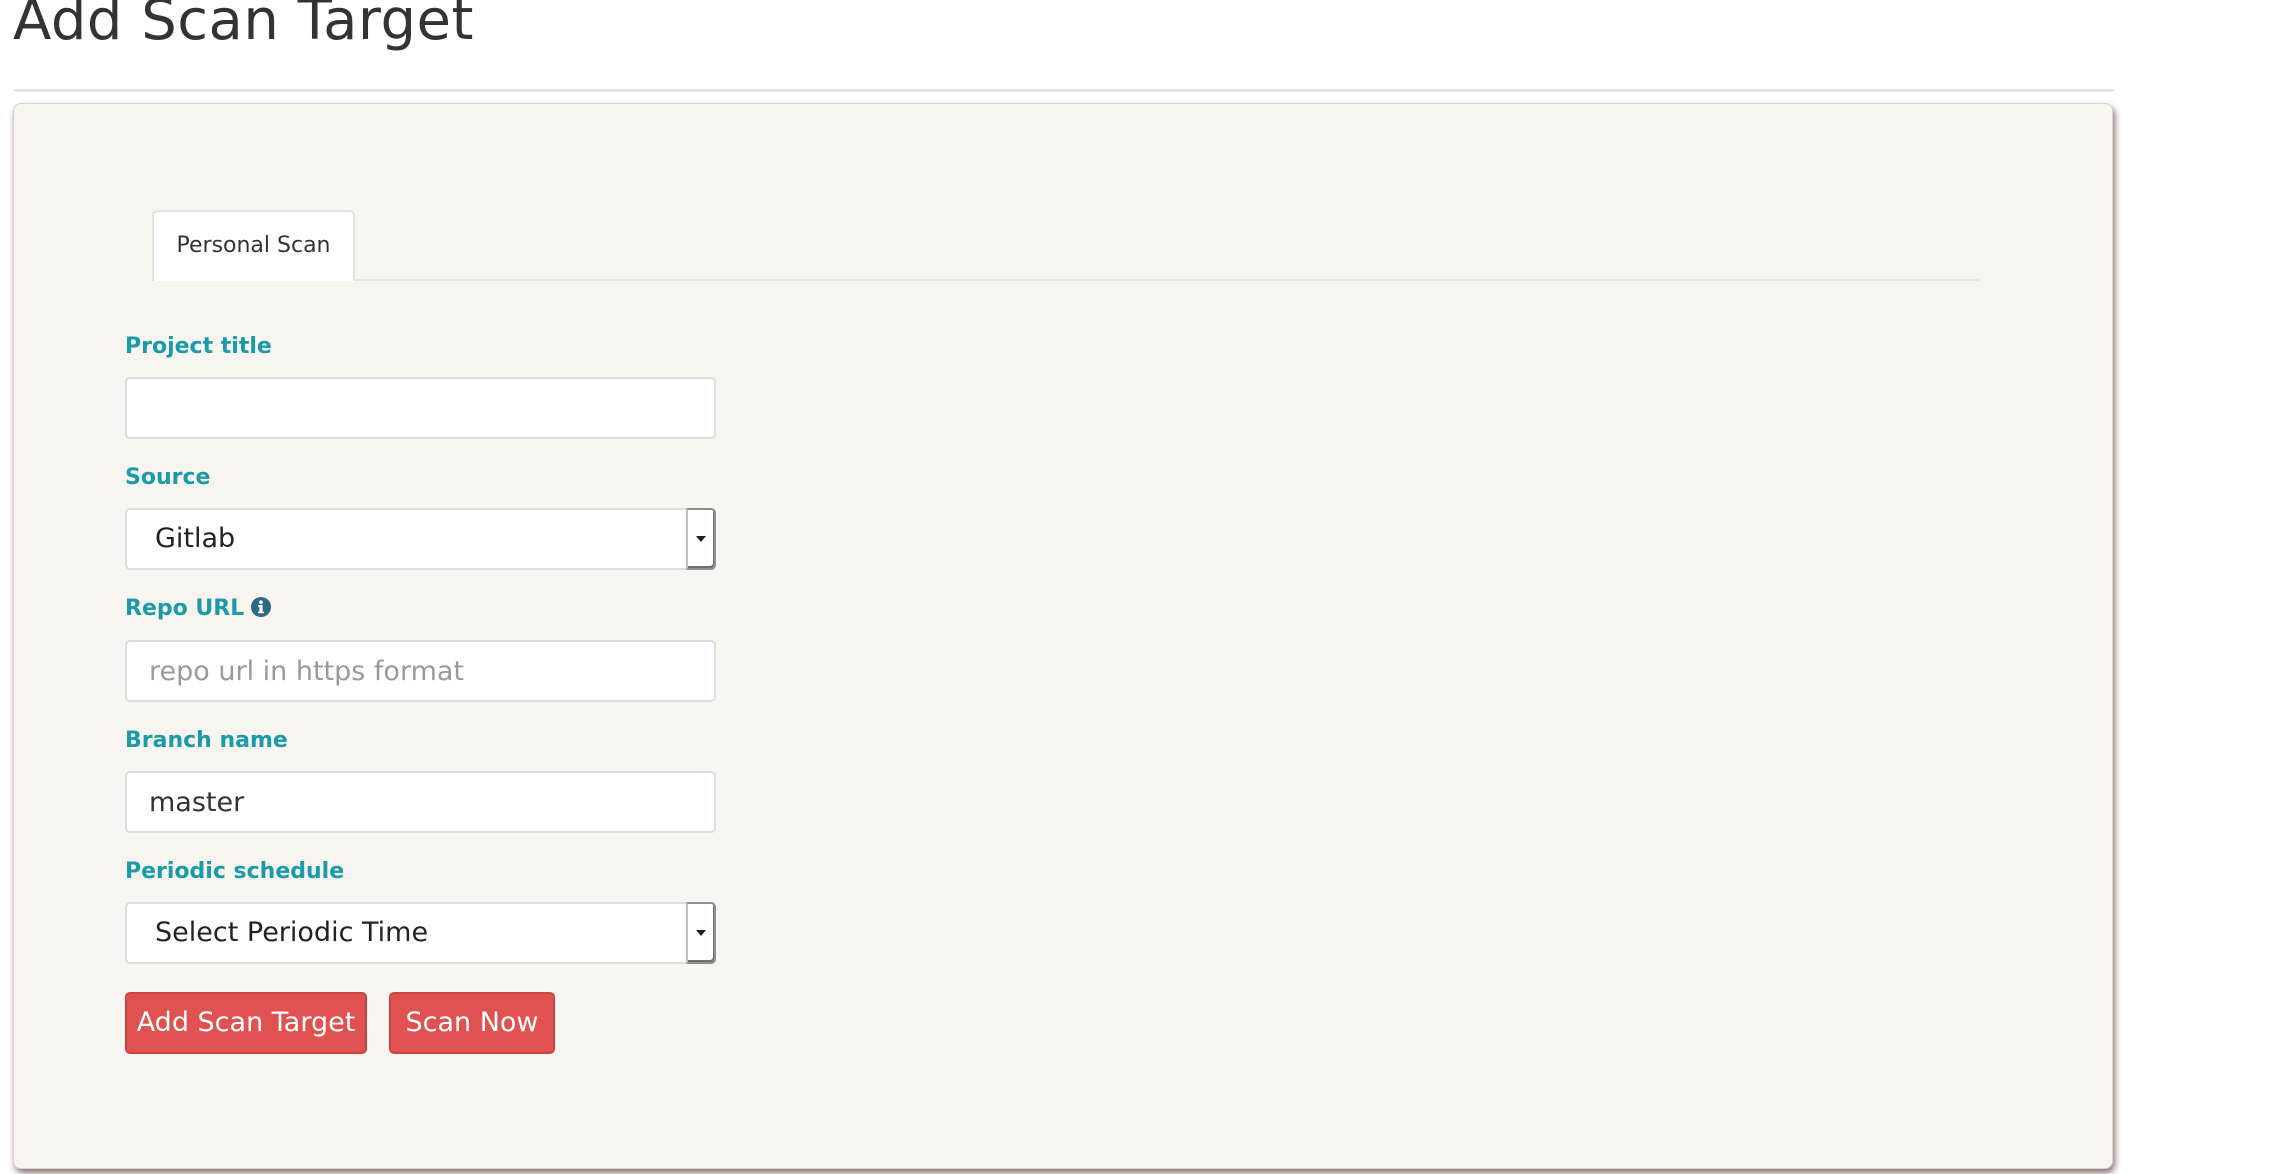 The width and height of the screenshot is (2296, 1174). What do you see at coordinates (253, 245) in the screenshot?
I see `tab-personal-scan: Personal Scan` at bounding box center [253, 245].